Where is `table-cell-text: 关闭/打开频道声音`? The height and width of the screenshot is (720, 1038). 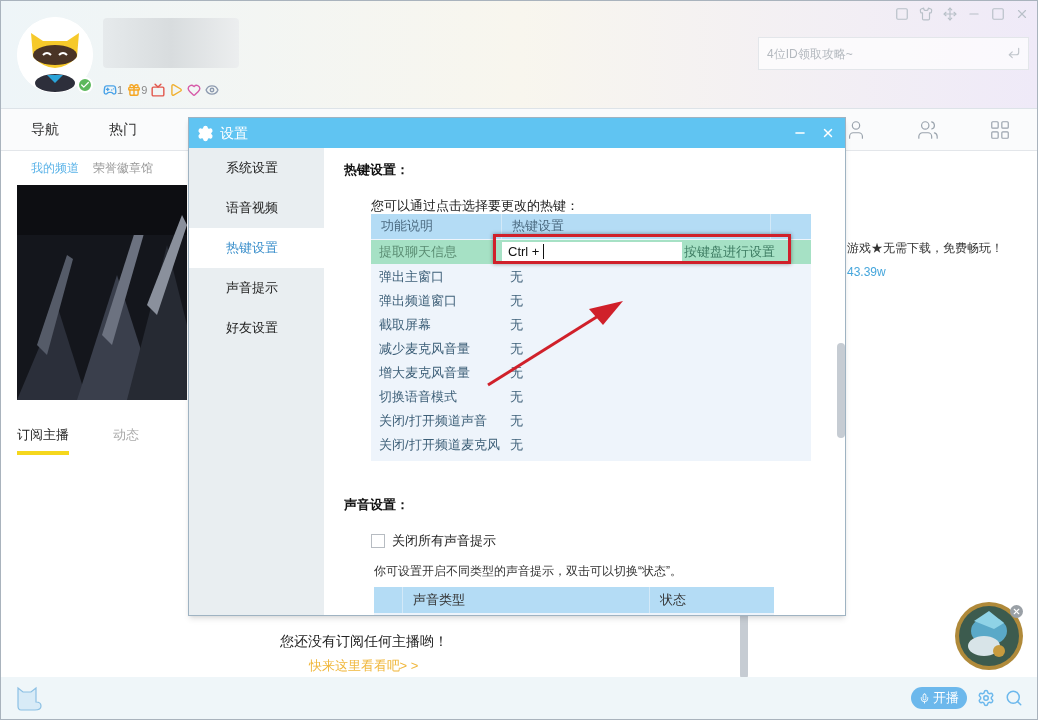
table-cell-text: 关闭/打开频道声音 is located at coordinates (433, 420).